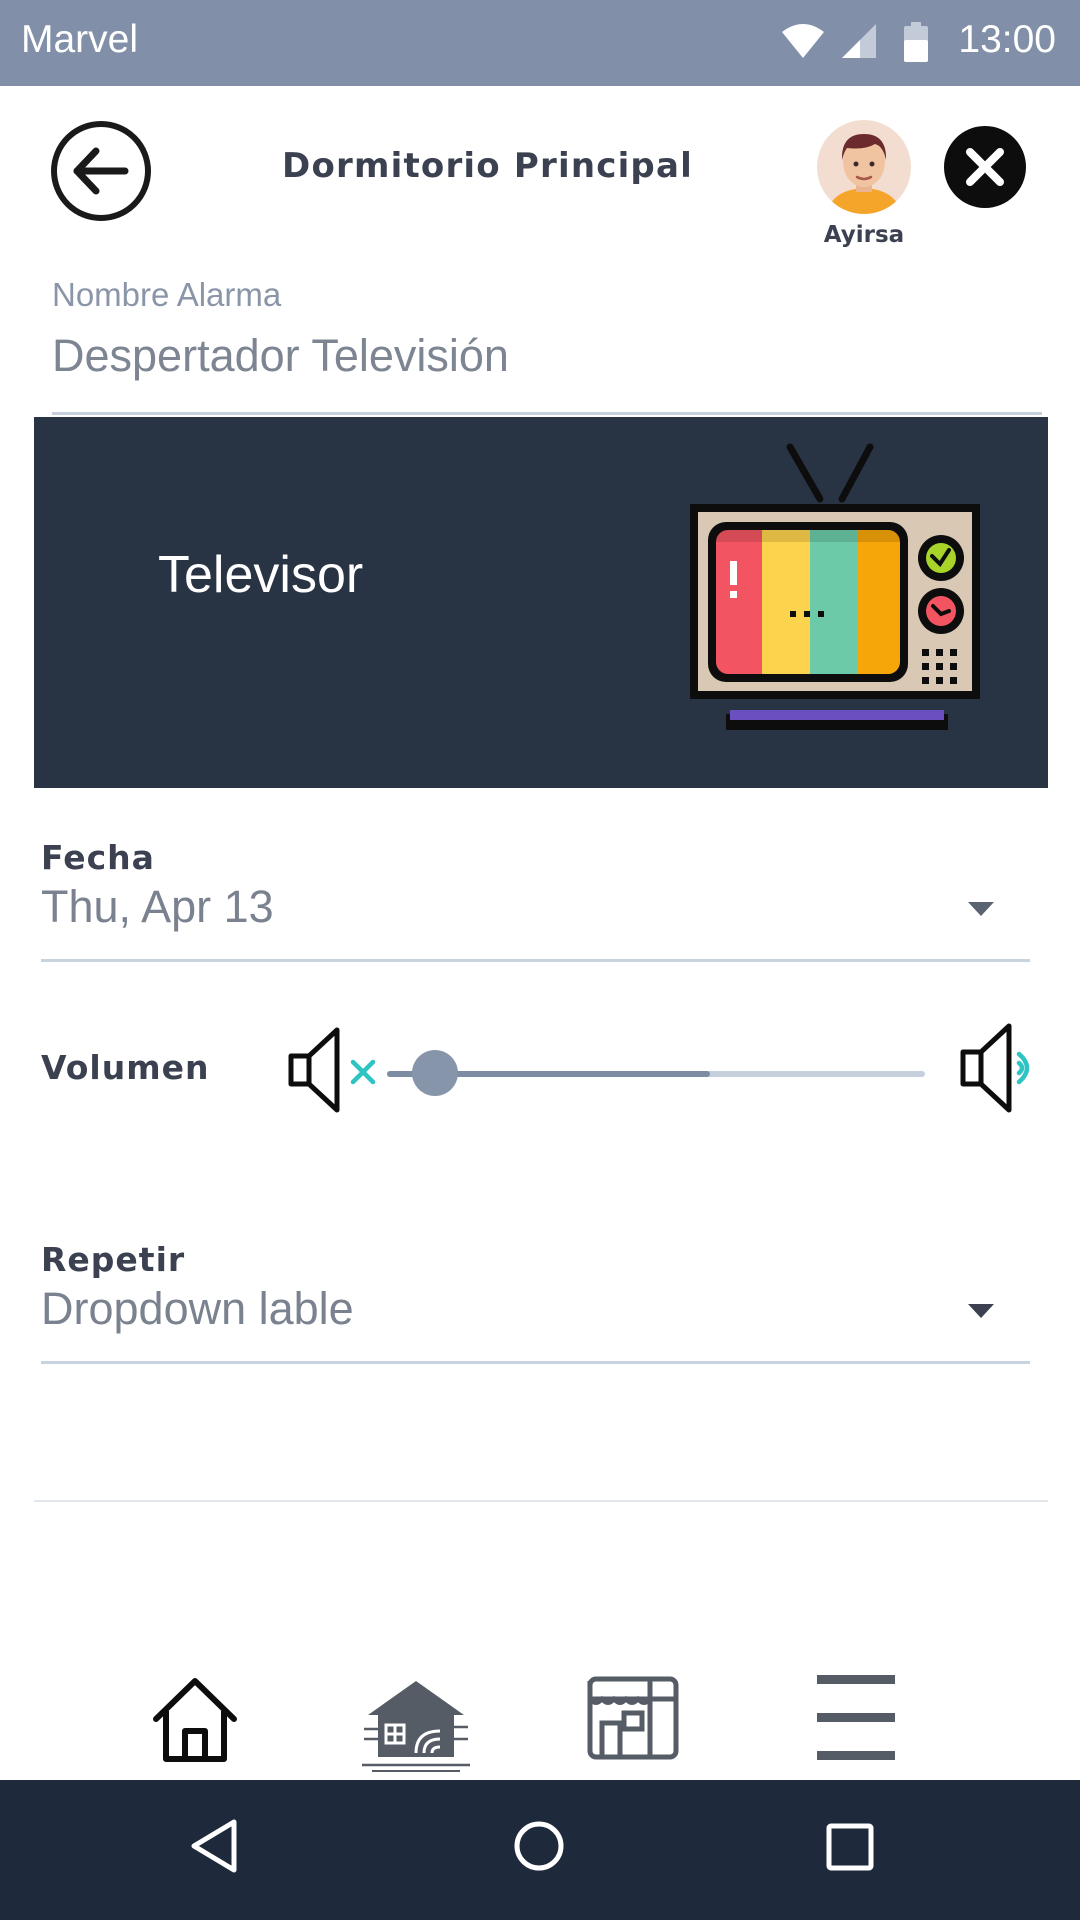  I want to click on system-nav-bar, so click(540, 1850).